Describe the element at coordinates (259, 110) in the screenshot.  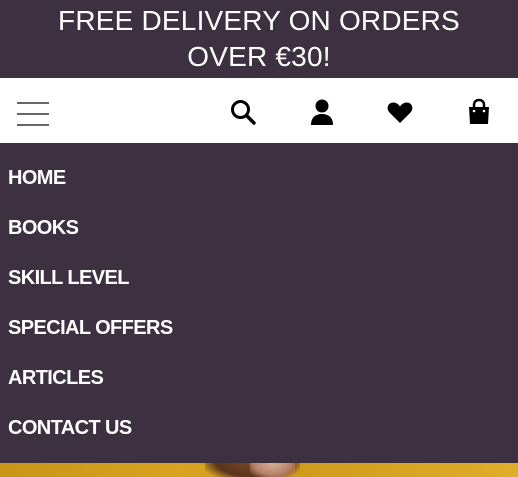
I see `top-toolbar` at that location.